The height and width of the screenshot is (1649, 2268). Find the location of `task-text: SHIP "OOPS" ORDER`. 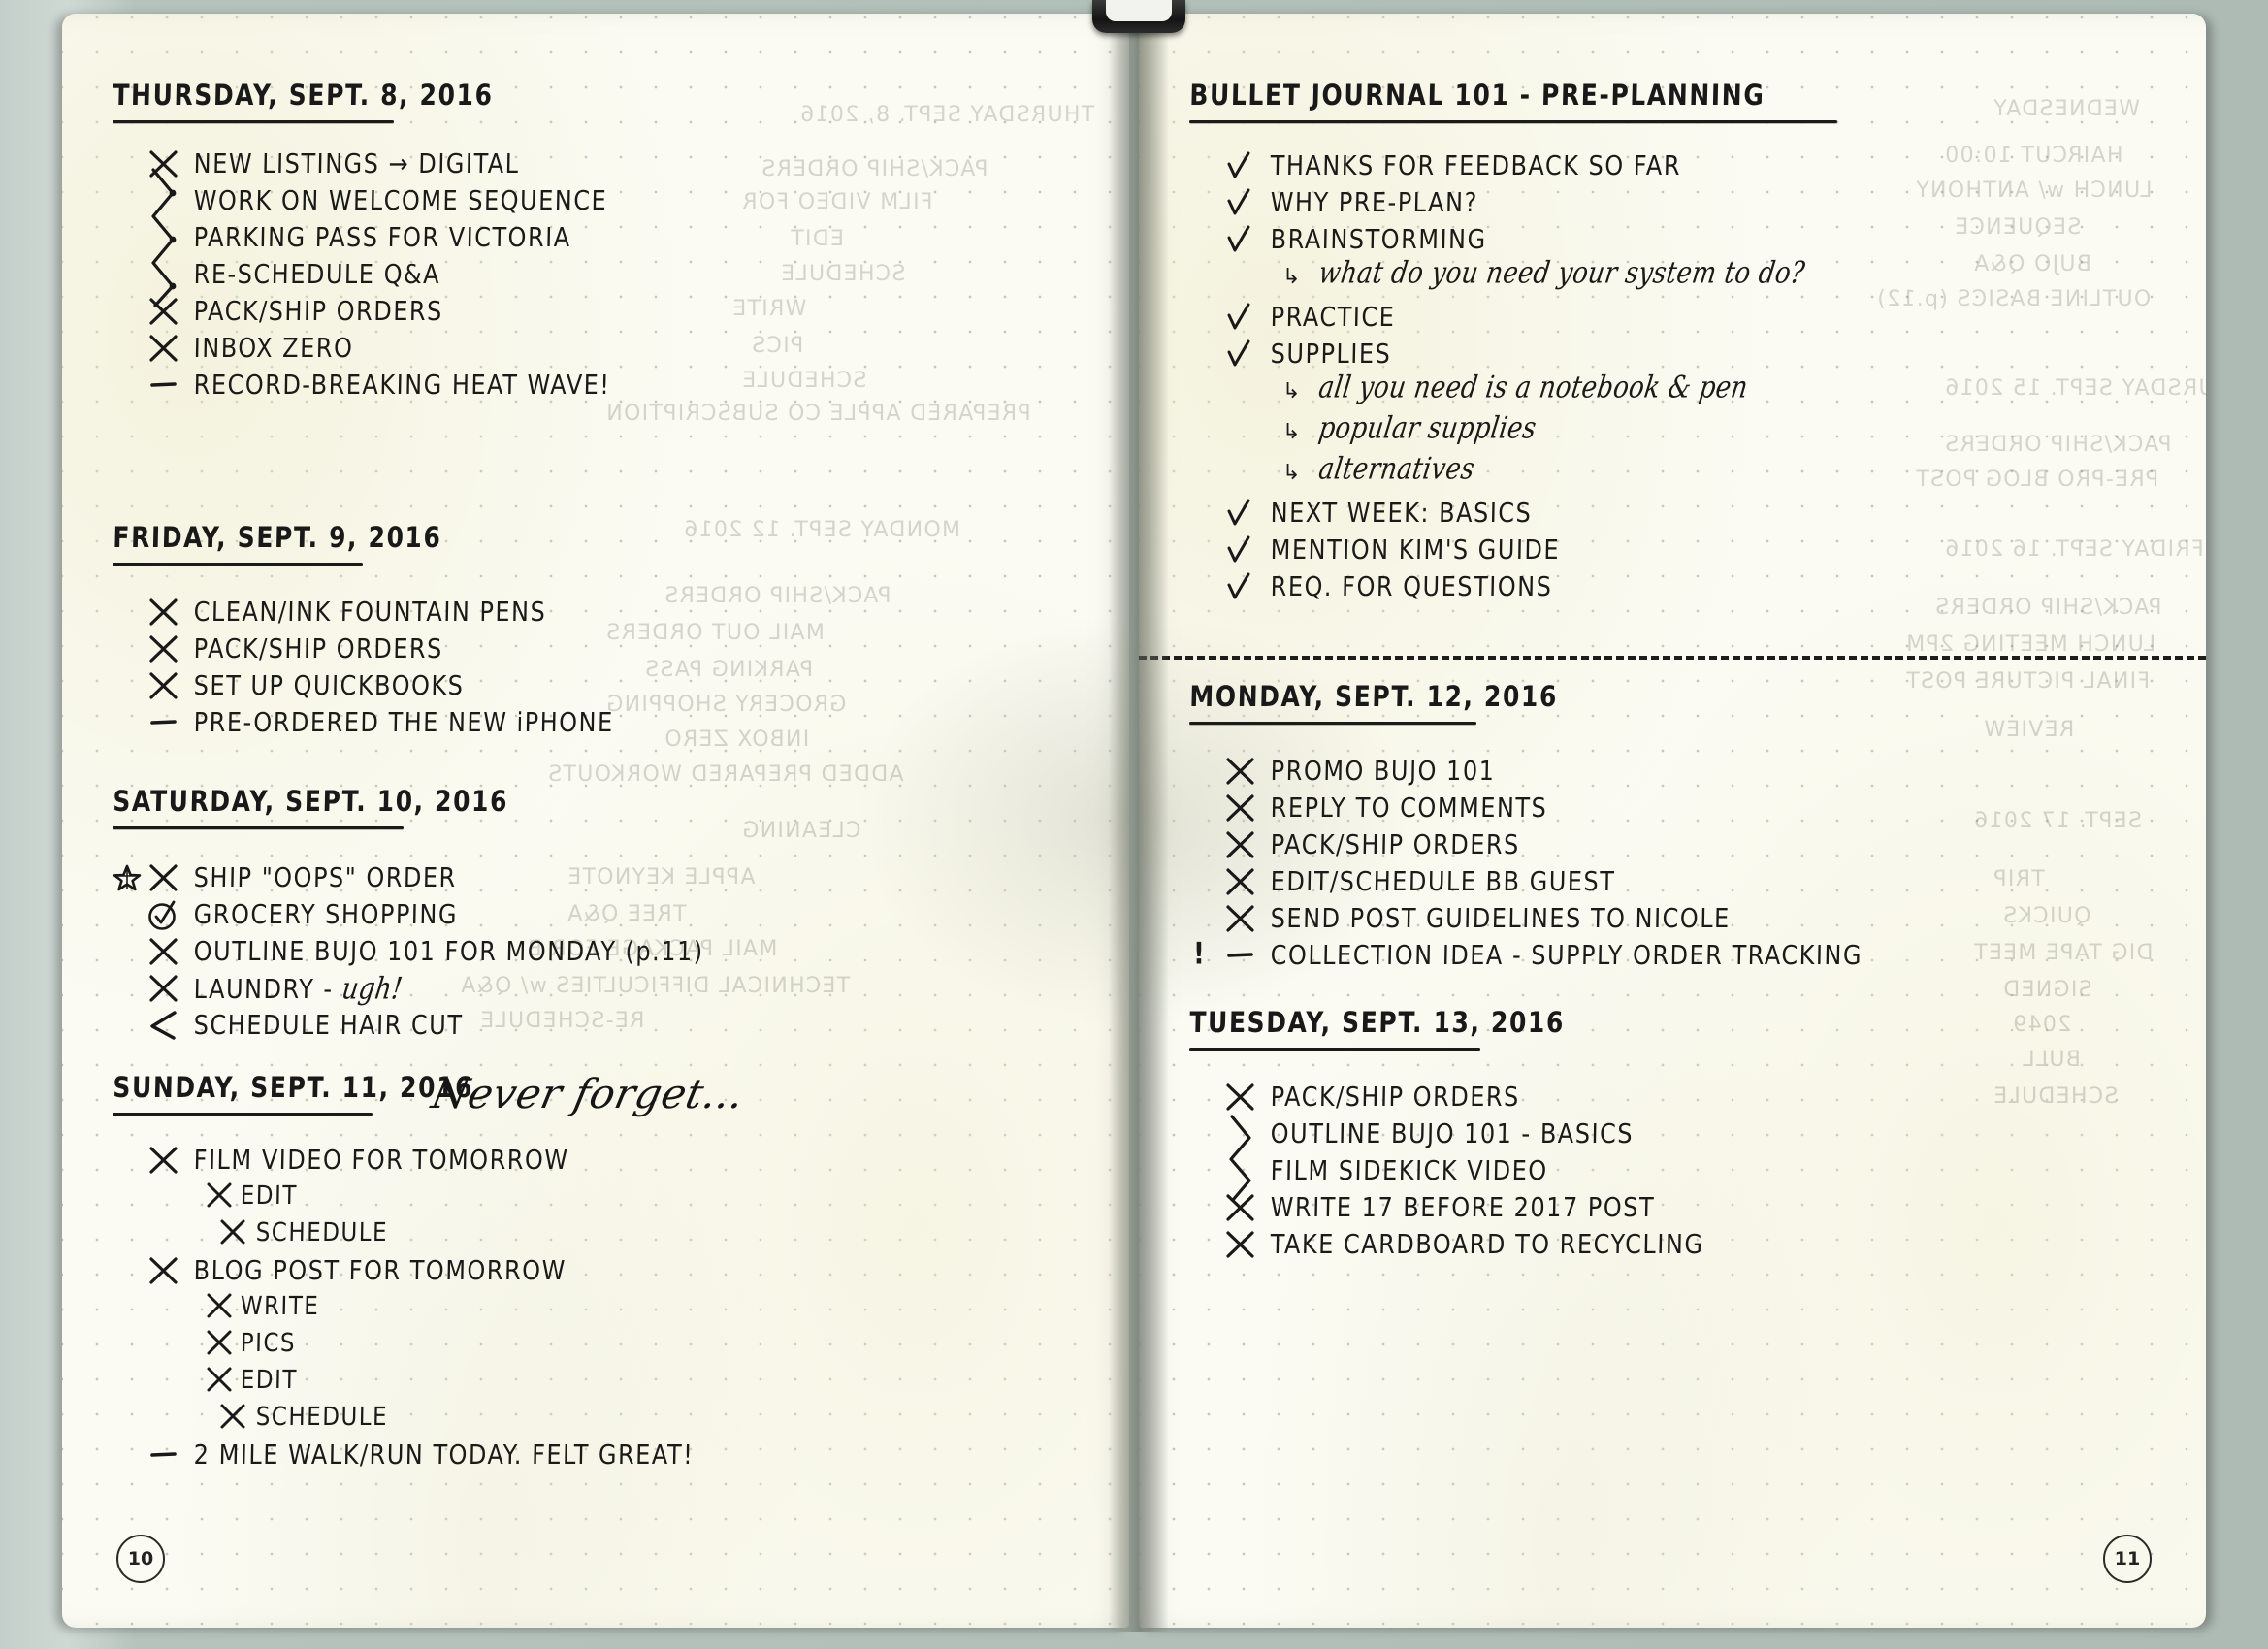

task-text: SHIP "OOPS" ORDER is located at coordinates (325, 877).